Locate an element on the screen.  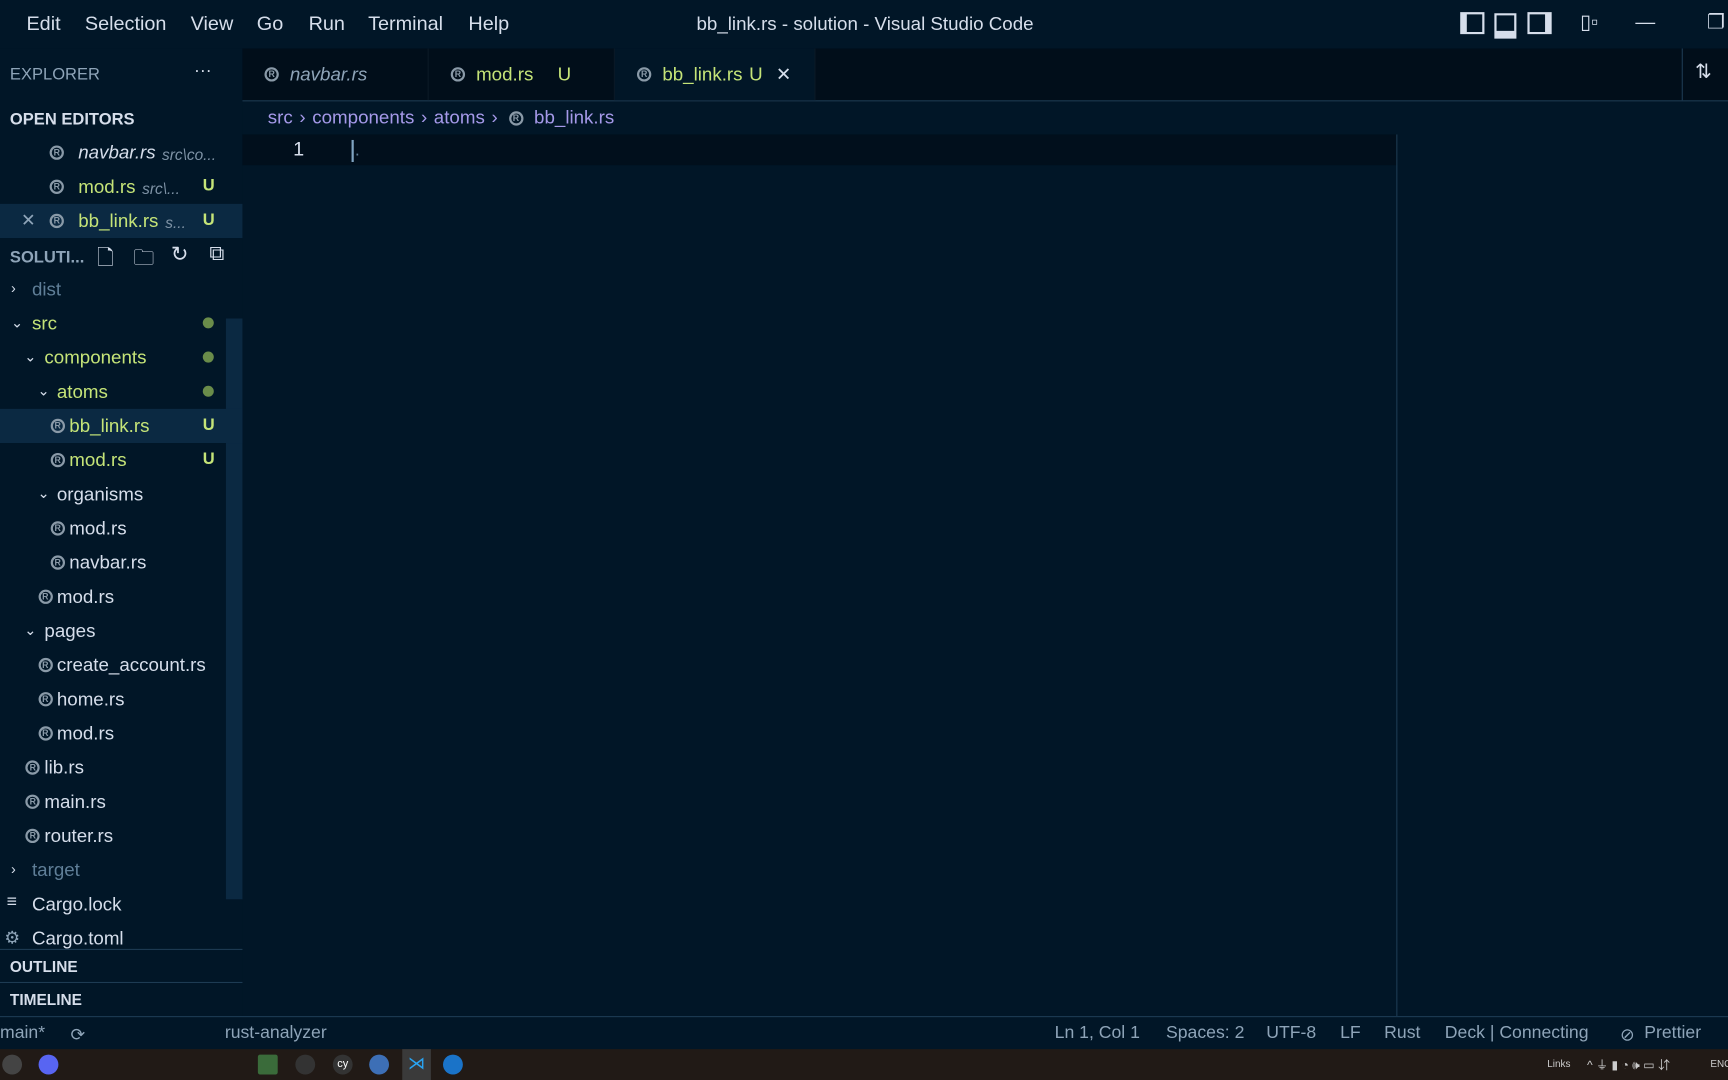
breadcrumb-atoms: atoms is located at coordinates (459, 118).